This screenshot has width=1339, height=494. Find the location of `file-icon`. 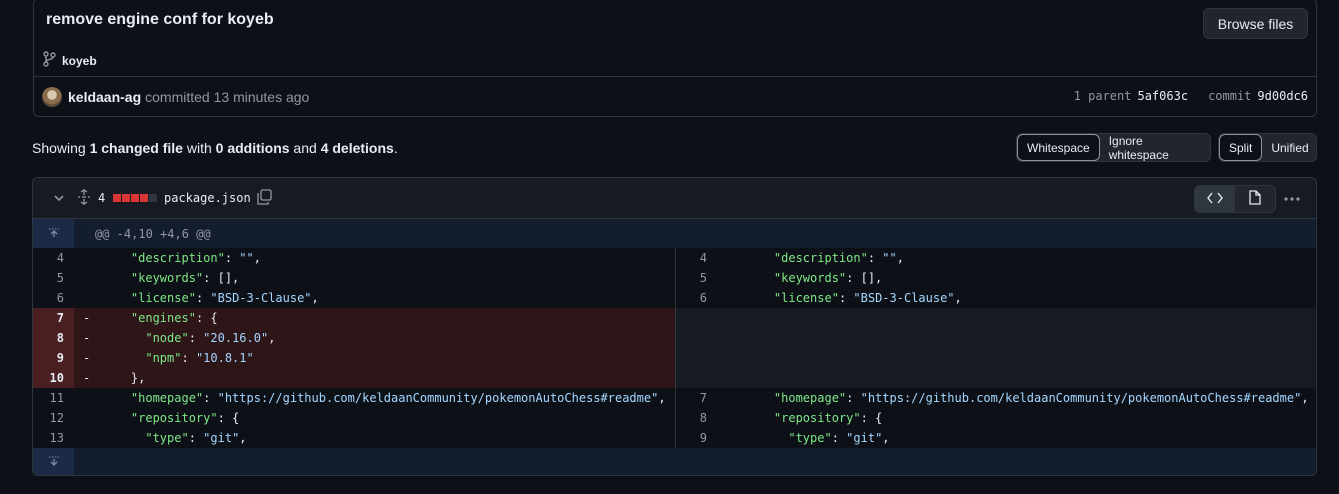

file-icon is located at coordinates (1255, 199).